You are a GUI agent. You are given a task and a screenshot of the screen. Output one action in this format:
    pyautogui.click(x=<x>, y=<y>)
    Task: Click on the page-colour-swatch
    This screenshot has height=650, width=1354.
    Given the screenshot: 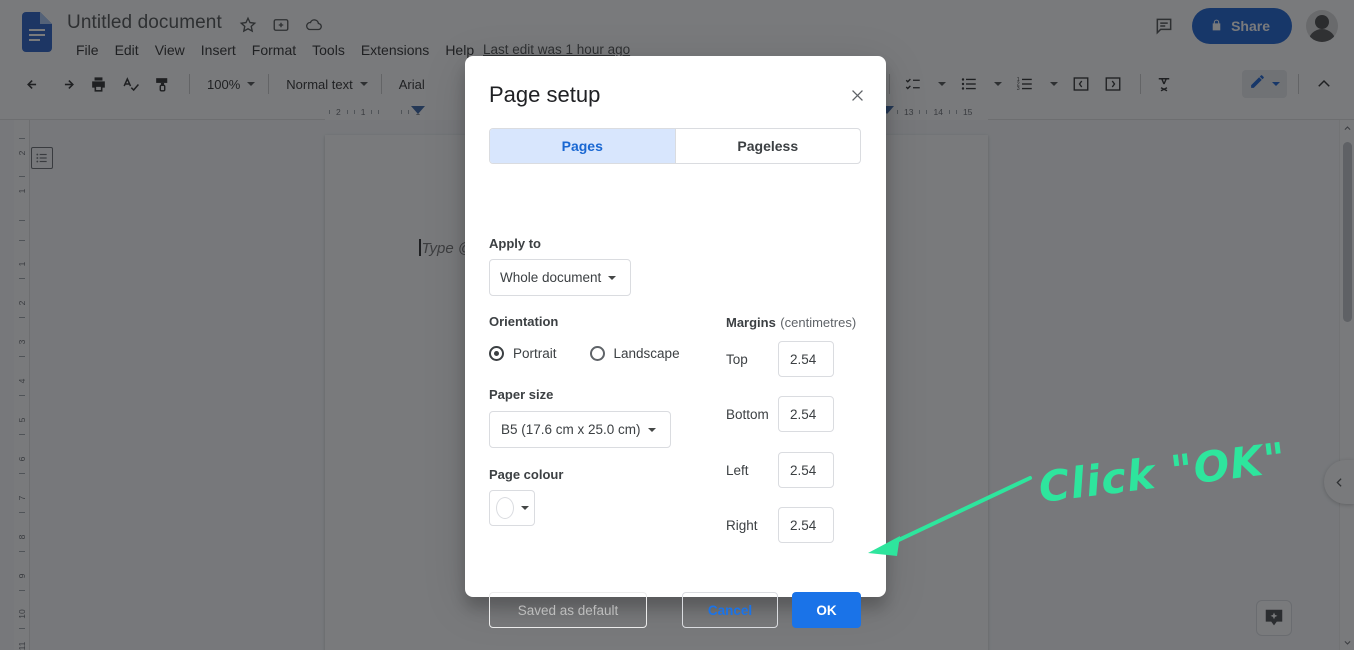 What is the action you would take?
    pyautogui.click(x=505, y=508)
    